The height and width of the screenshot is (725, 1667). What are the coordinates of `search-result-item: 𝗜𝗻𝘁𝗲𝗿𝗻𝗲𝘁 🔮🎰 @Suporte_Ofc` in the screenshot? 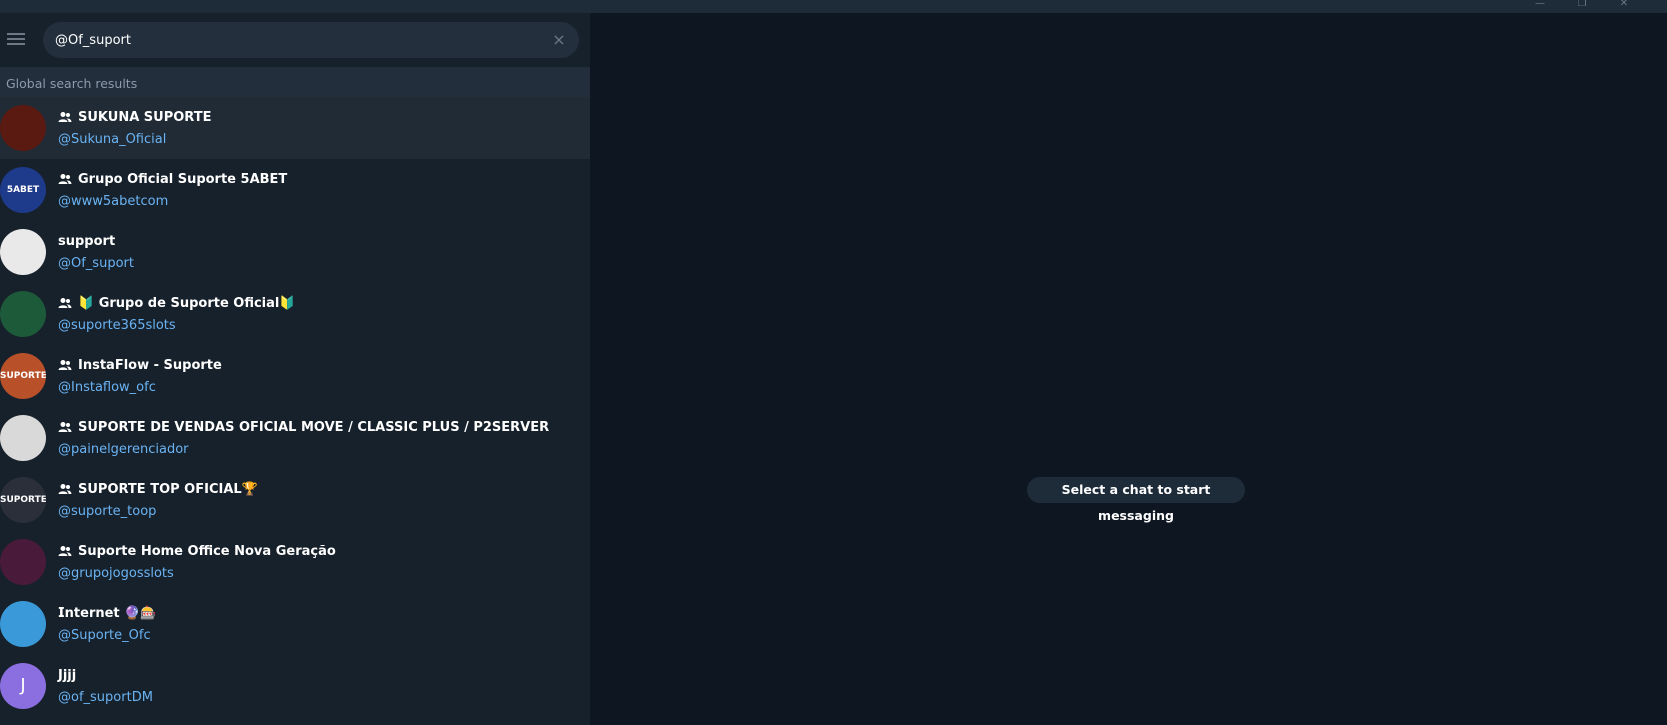 It's located at (295, 624).